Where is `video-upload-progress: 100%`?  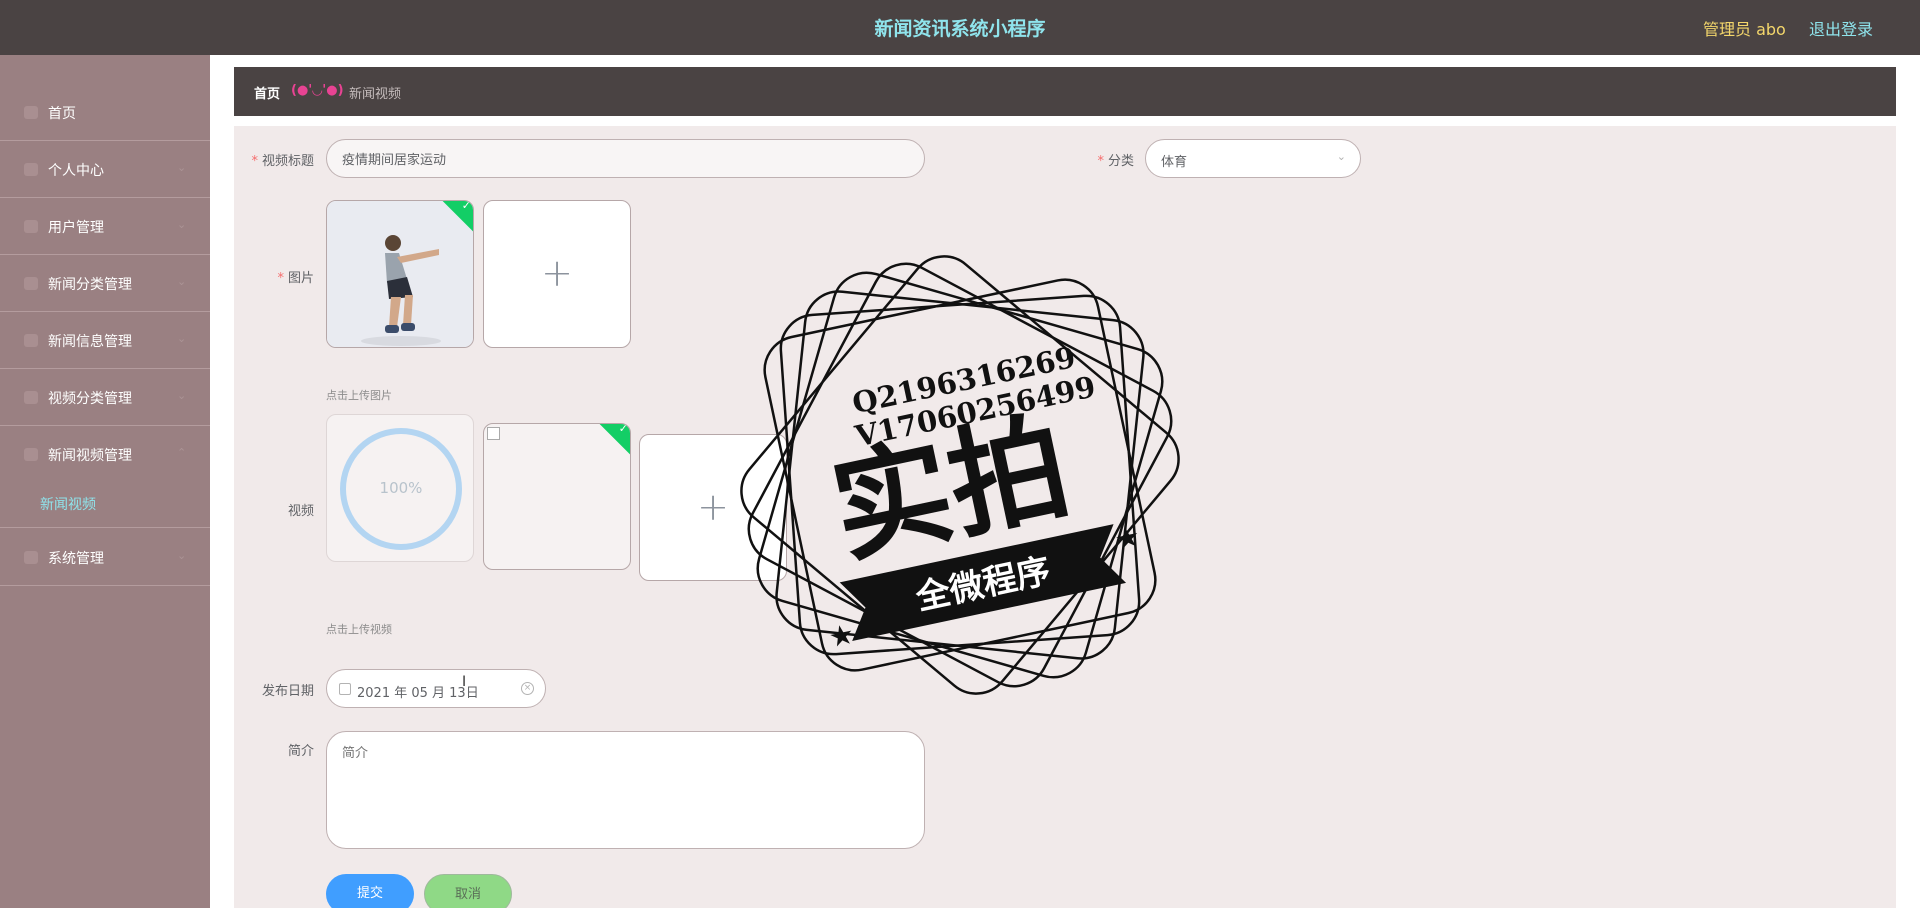
video-upload-progress: 100% is located at coordinates (400, 488).